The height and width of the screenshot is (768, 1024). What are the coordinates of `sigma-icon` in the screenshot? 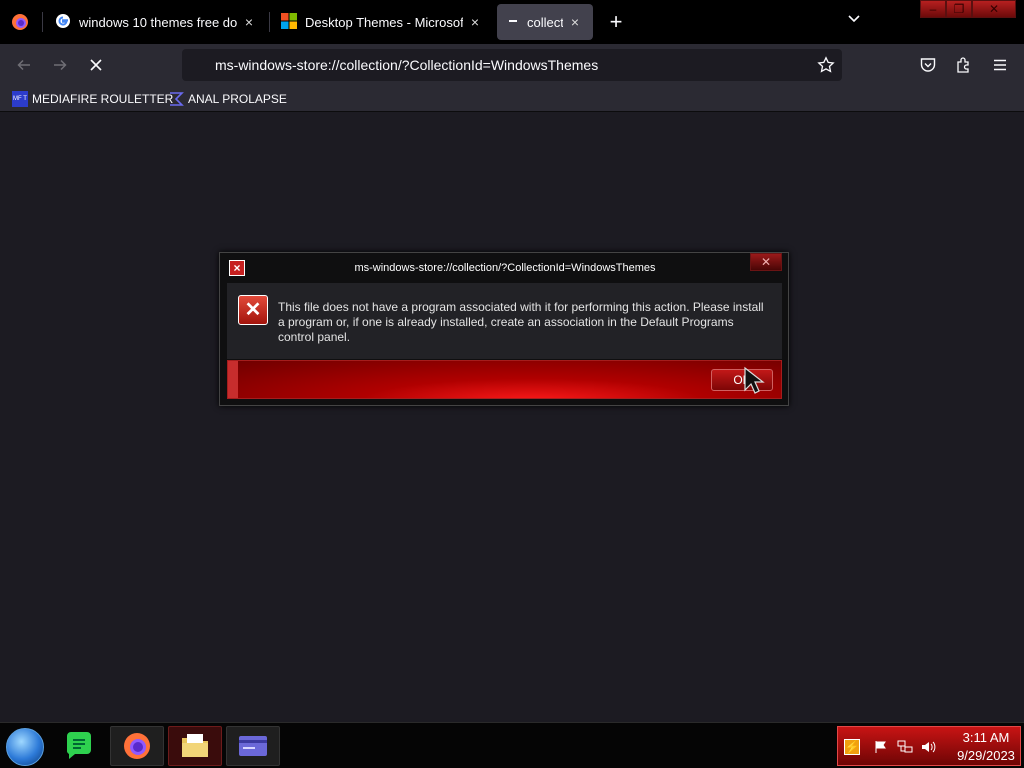 It's located at (176, 99).